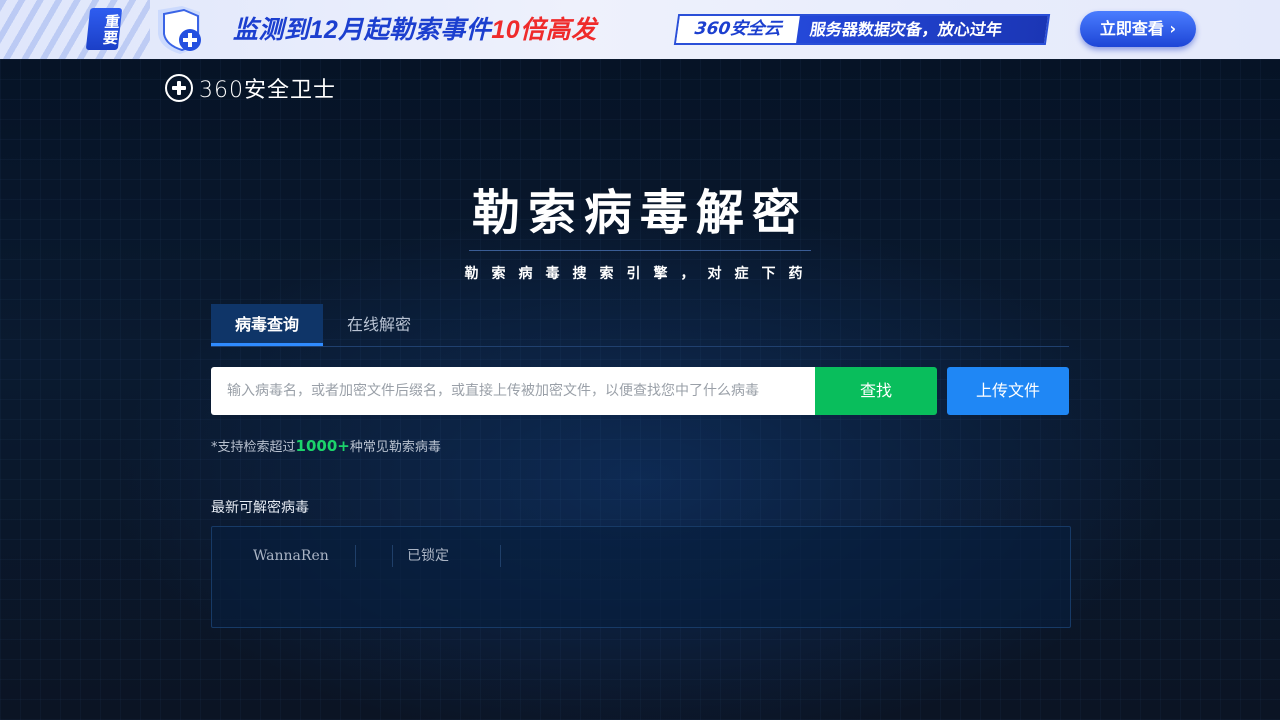 The width and height of the screenshot is (1280, 720). I want to click on search-input, so click(513, 391).